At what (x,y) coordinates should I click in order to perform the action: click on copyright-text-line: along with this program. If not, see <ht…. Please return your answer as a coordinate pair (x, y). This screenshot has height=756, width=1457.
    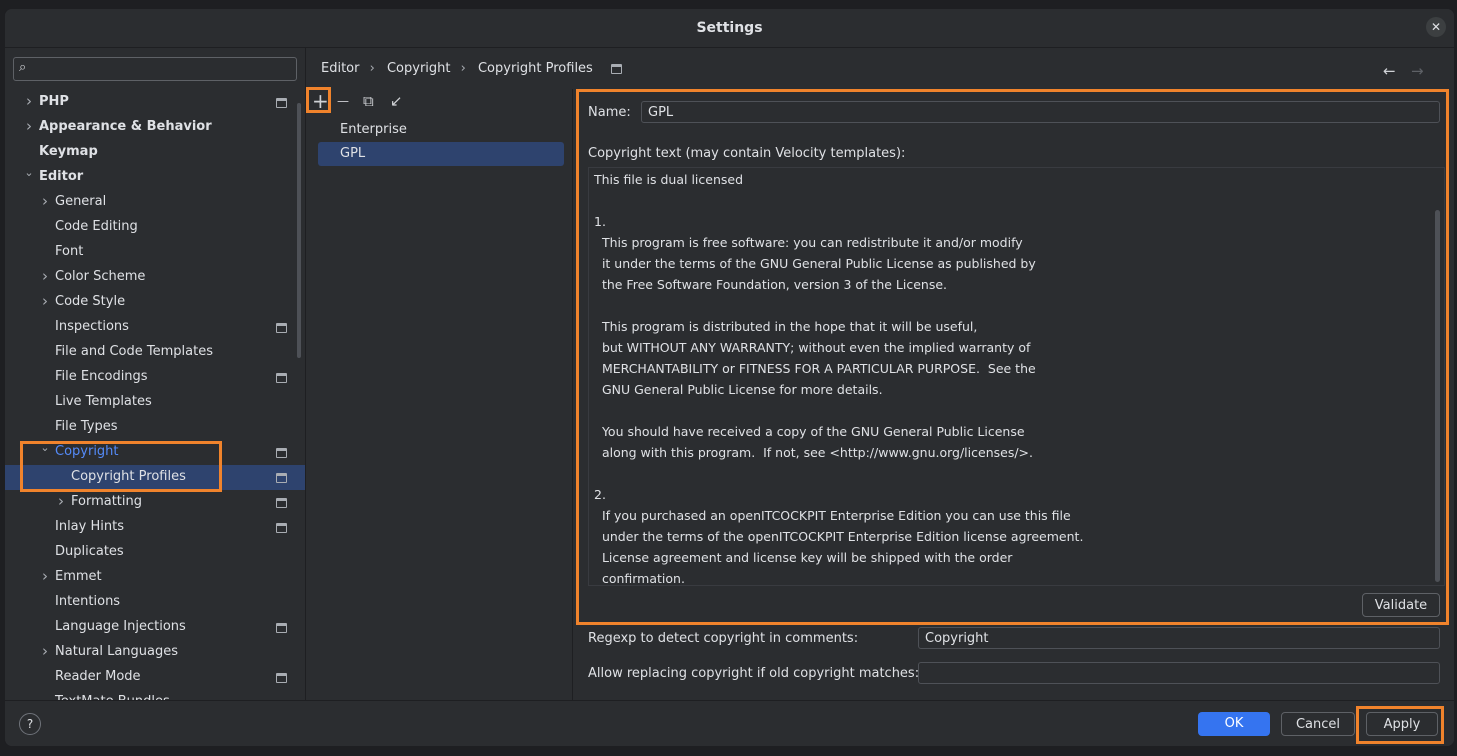
    Looking at the image, I should click on (813, 452).